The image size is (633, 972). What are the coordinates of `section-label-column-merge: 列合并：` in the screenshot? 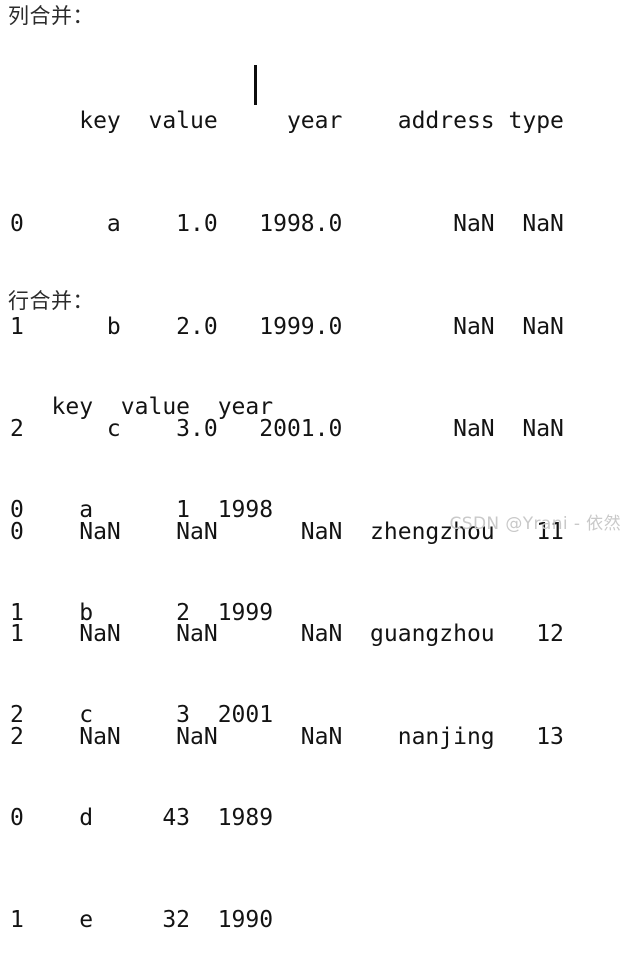 It's located at (51, 16).